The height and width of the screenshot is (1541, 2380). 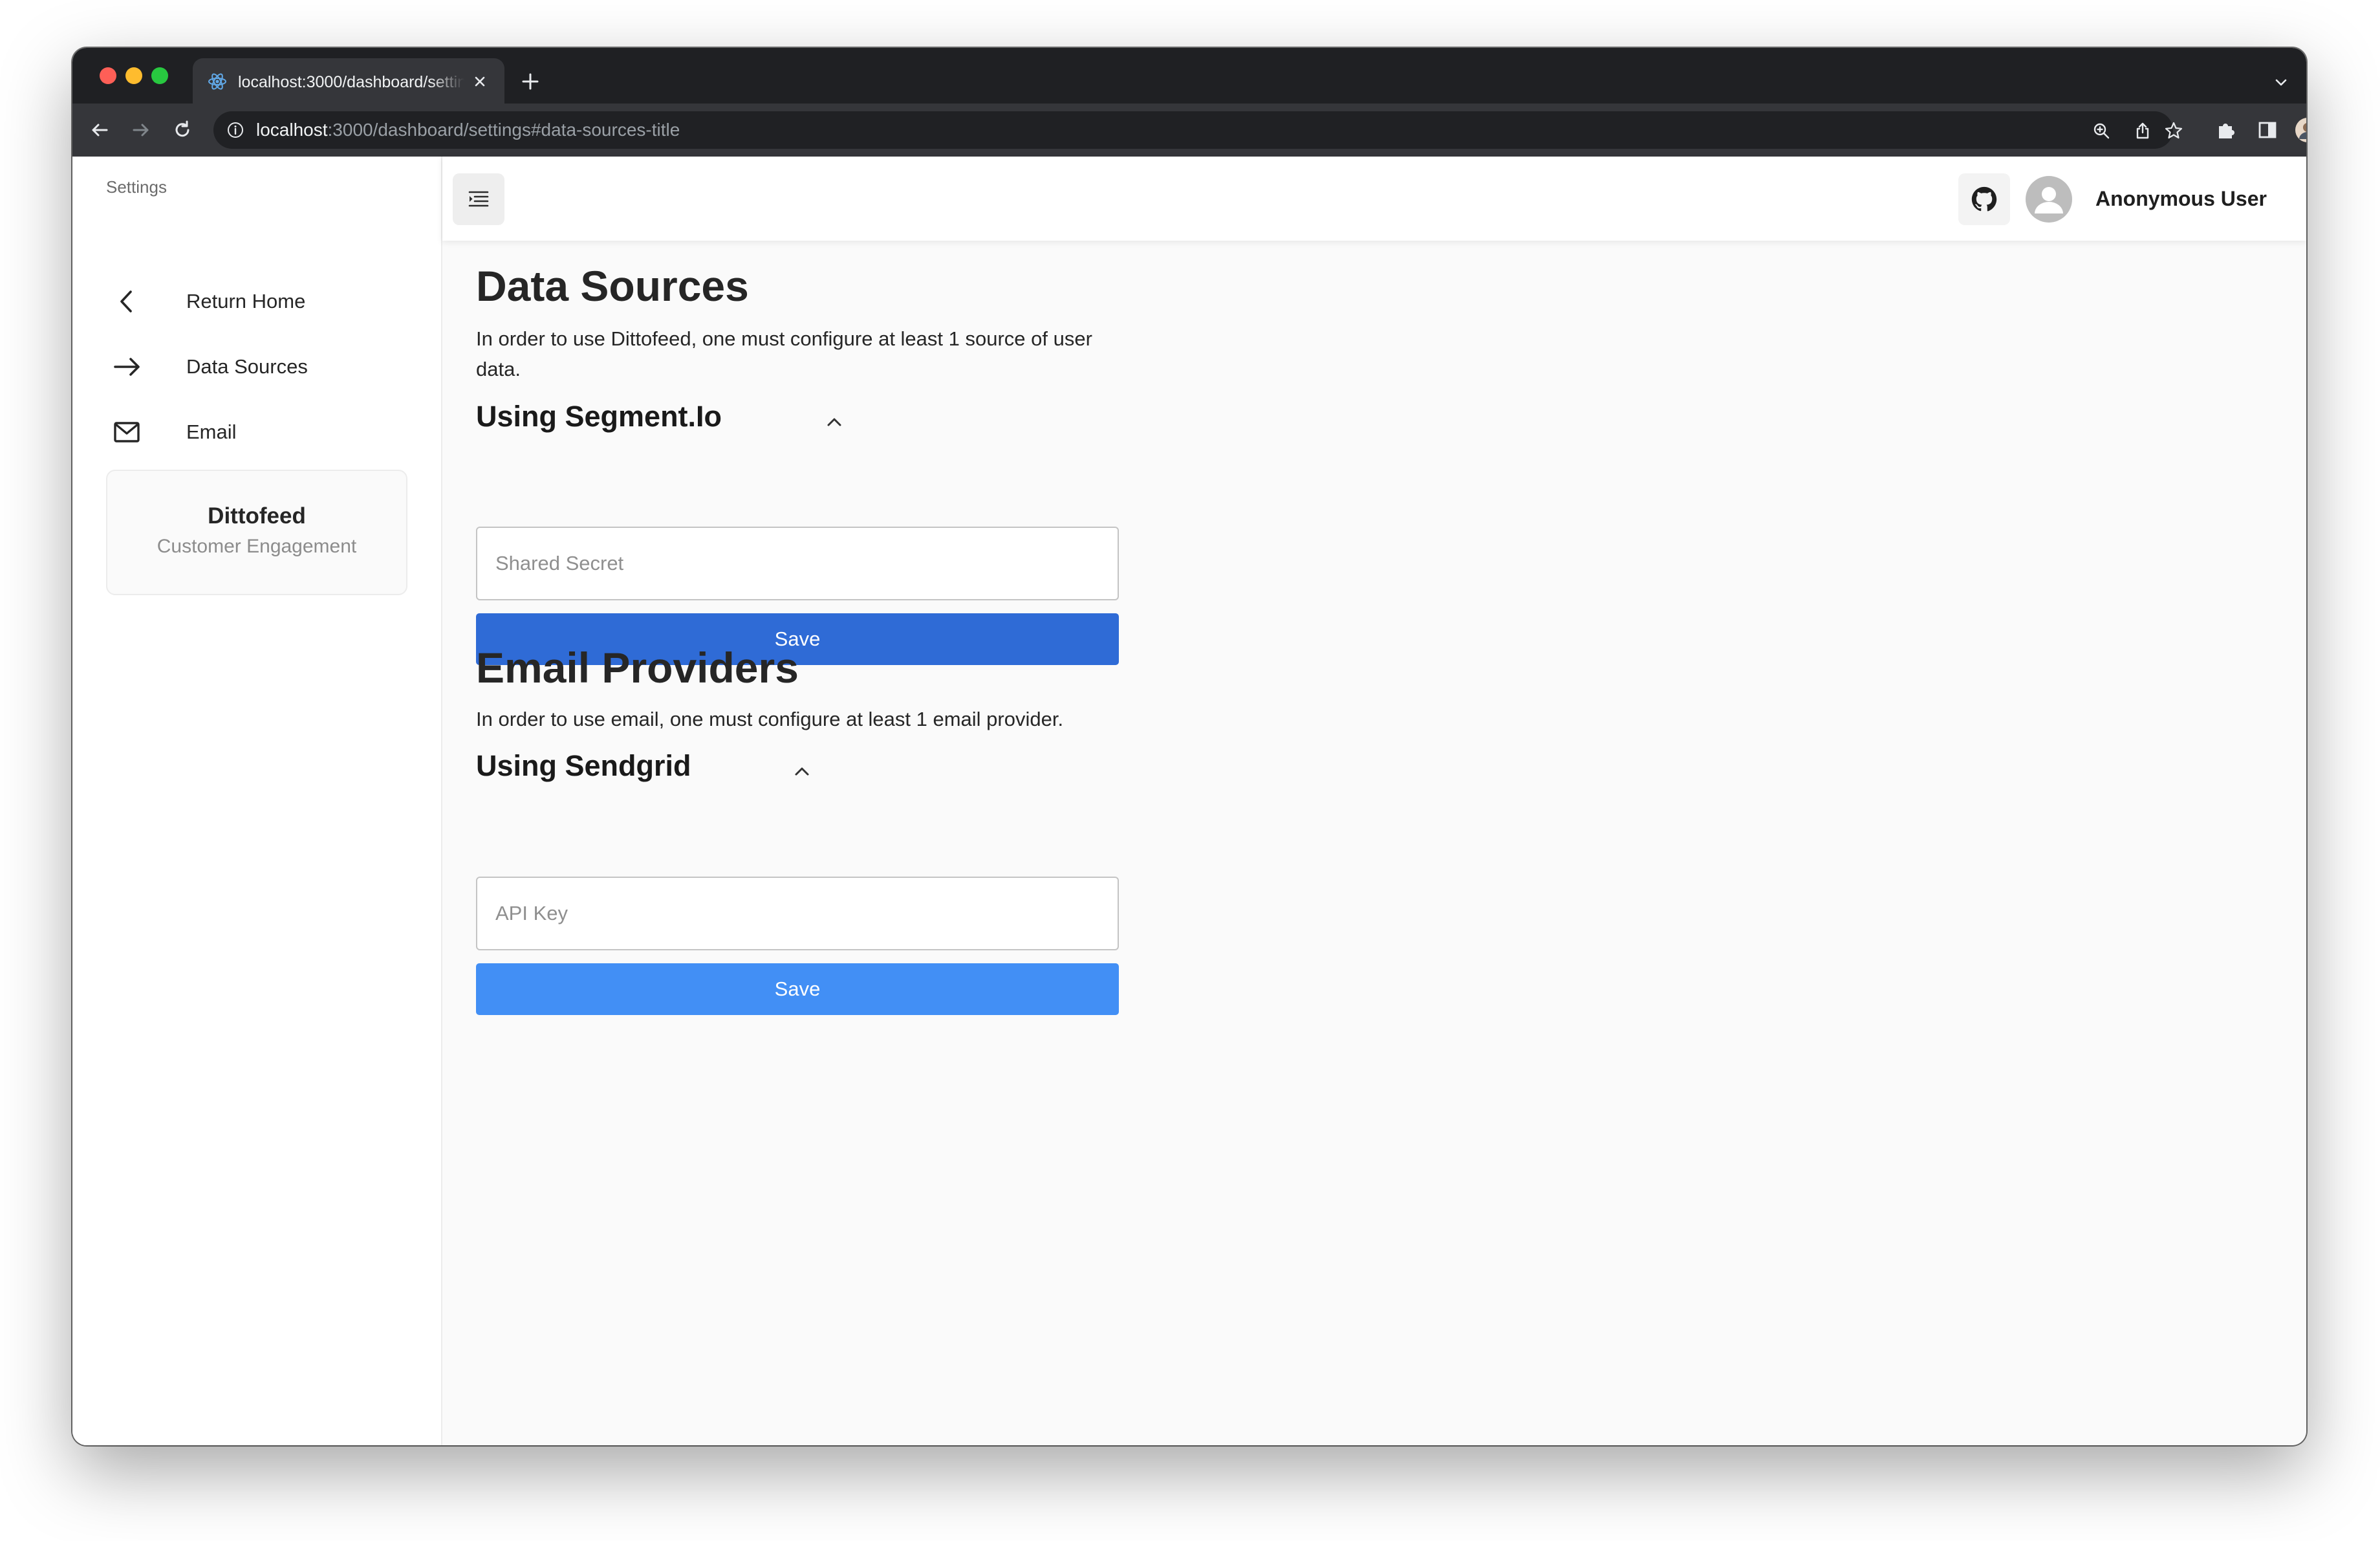 I want to click on sidebar-item-label: Email, so click(x=211, y=432).